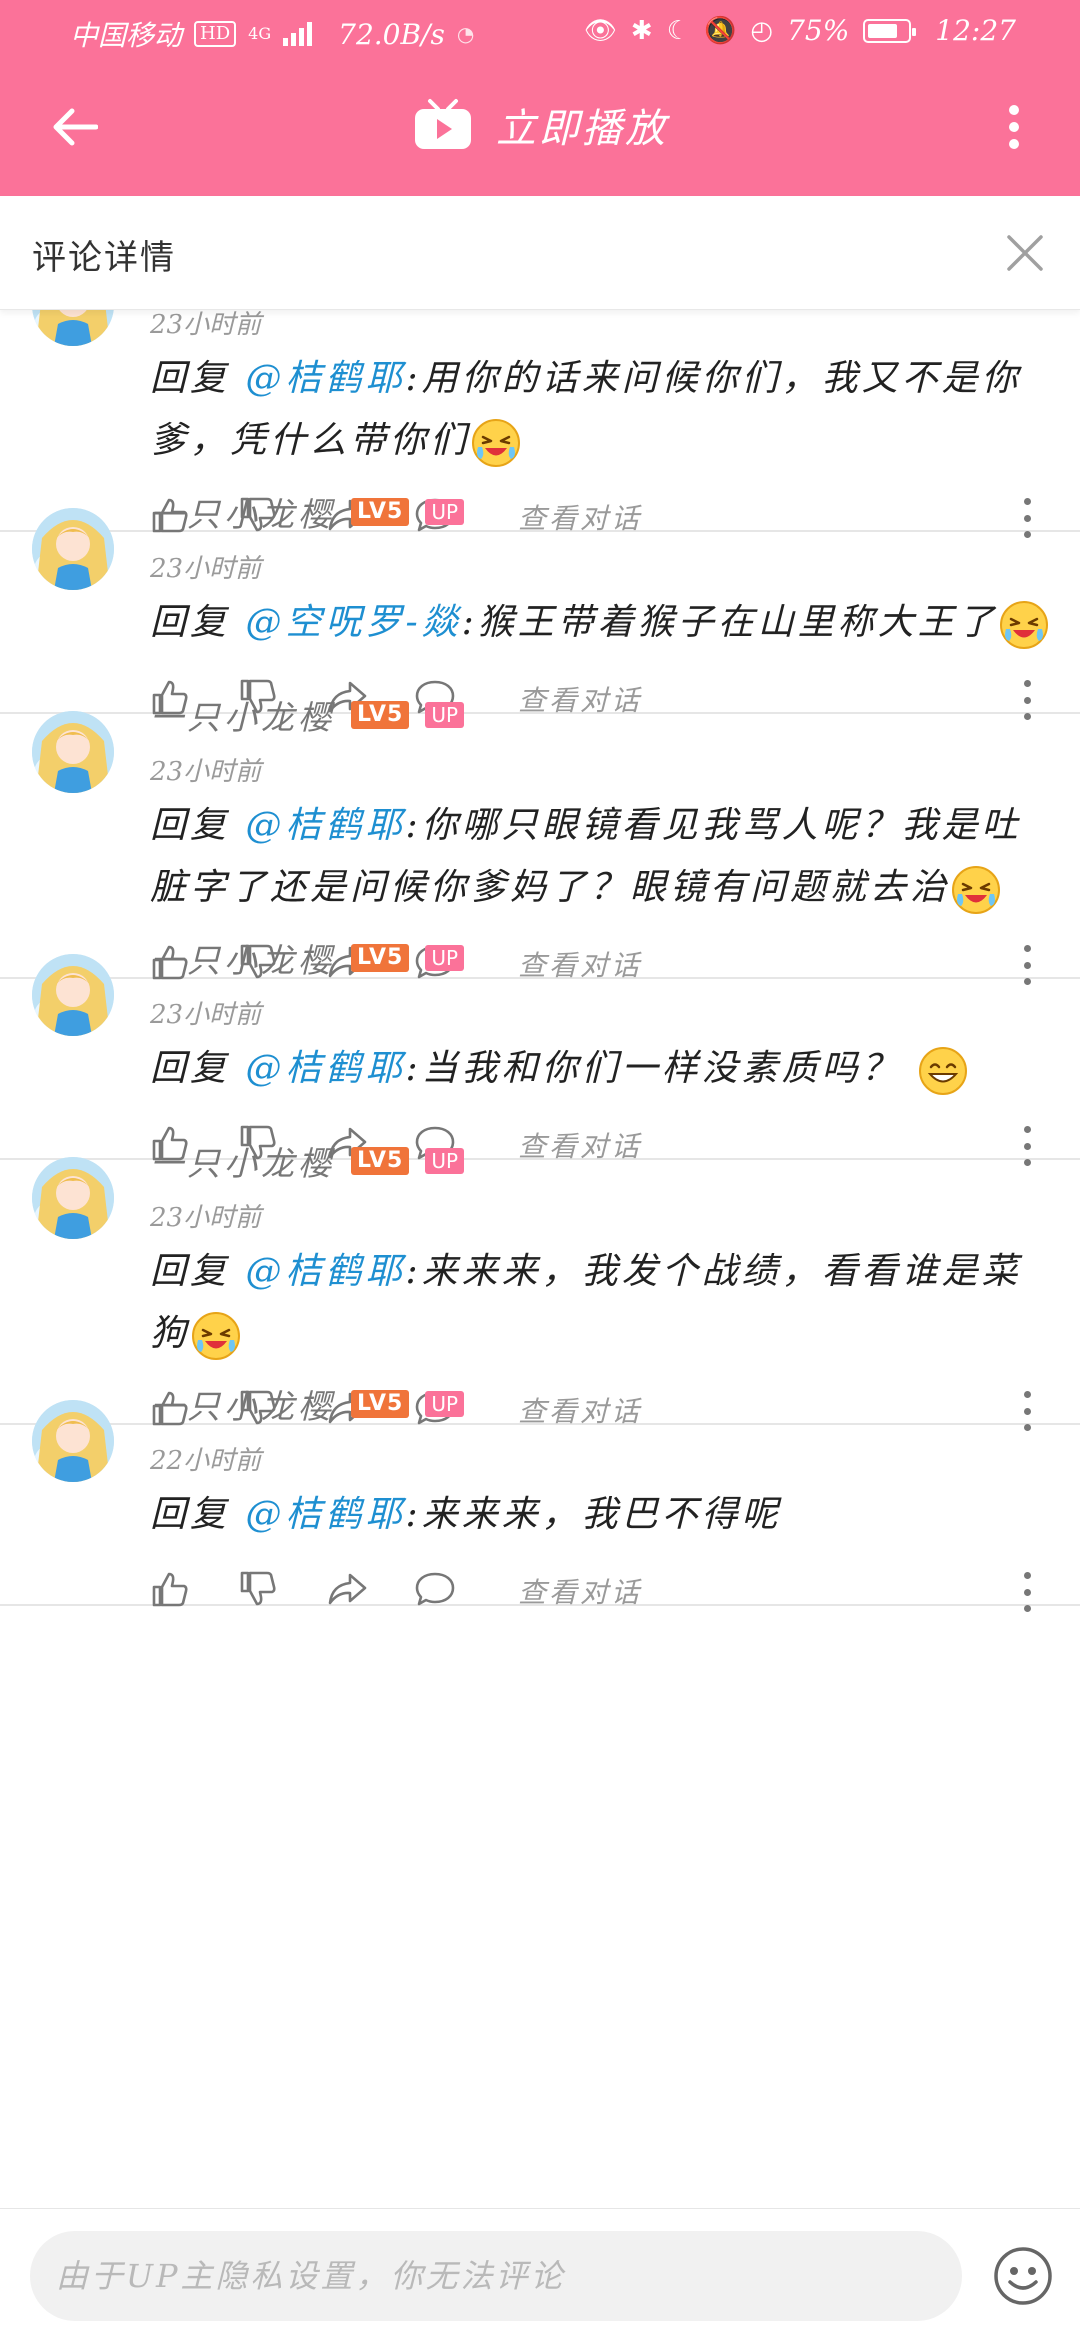 The width and height of the screenshot is (1080, 2340). I want to click on network-type: 4G, so click(260, 33).